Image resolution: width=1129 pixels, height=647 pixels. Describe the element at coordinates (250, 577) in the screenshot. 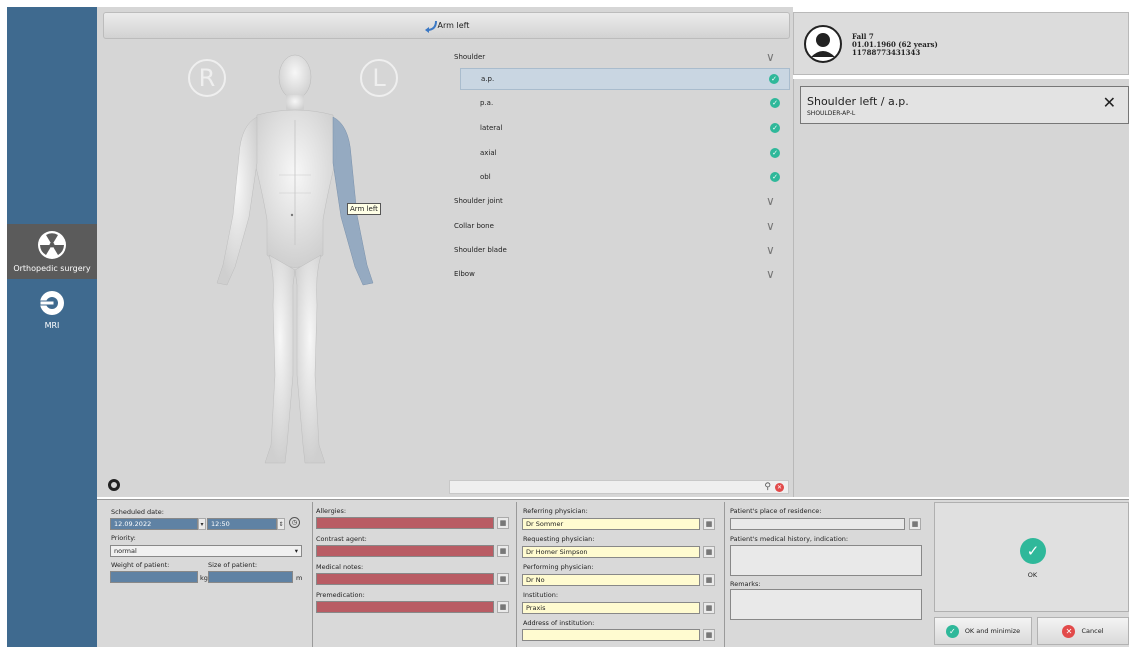

I see `size-field` at that location.